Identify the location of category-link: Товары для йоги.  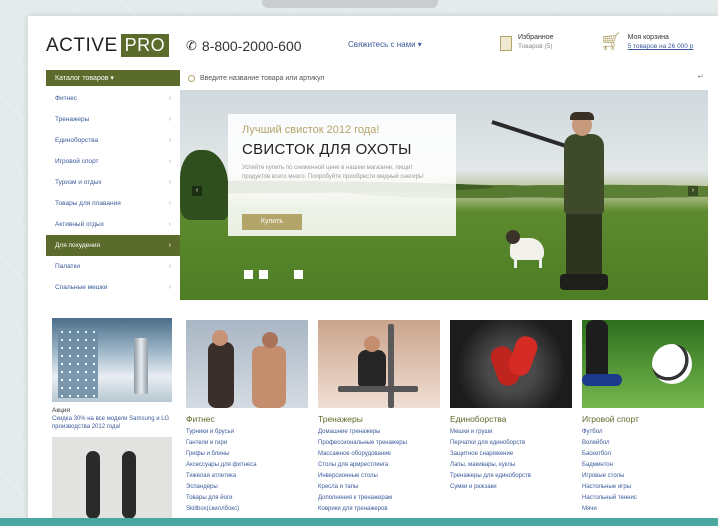
(247, 498).